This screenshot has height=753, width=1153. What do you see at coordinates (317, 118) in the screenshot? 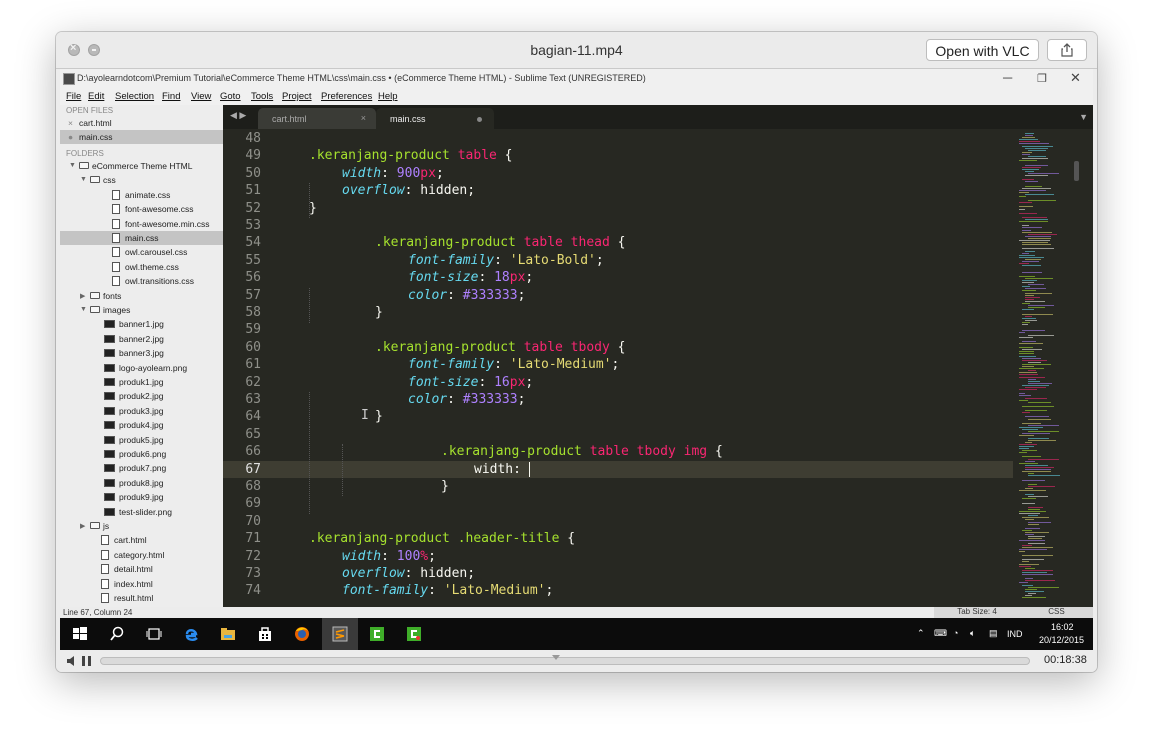
I see `tab-cart-html: cart.html ×` at bounding box center [317, 118].